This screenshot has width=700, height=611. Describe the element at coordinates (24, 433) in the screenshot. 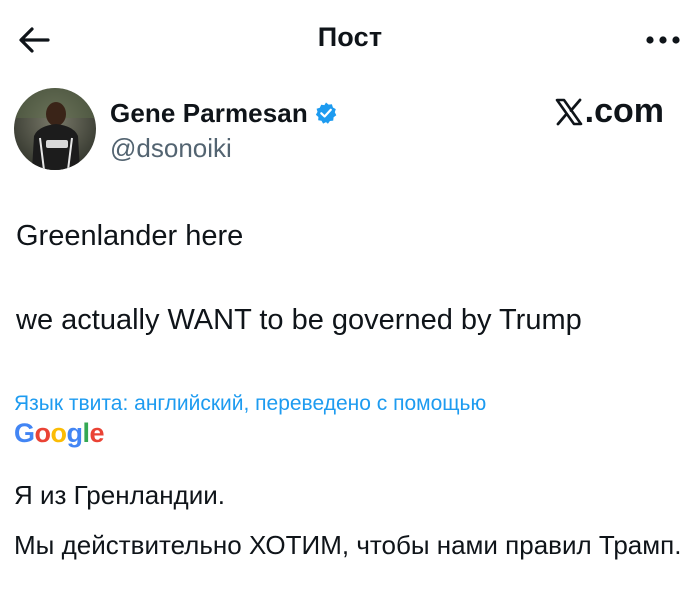

I see `google-letter: G` at that location.